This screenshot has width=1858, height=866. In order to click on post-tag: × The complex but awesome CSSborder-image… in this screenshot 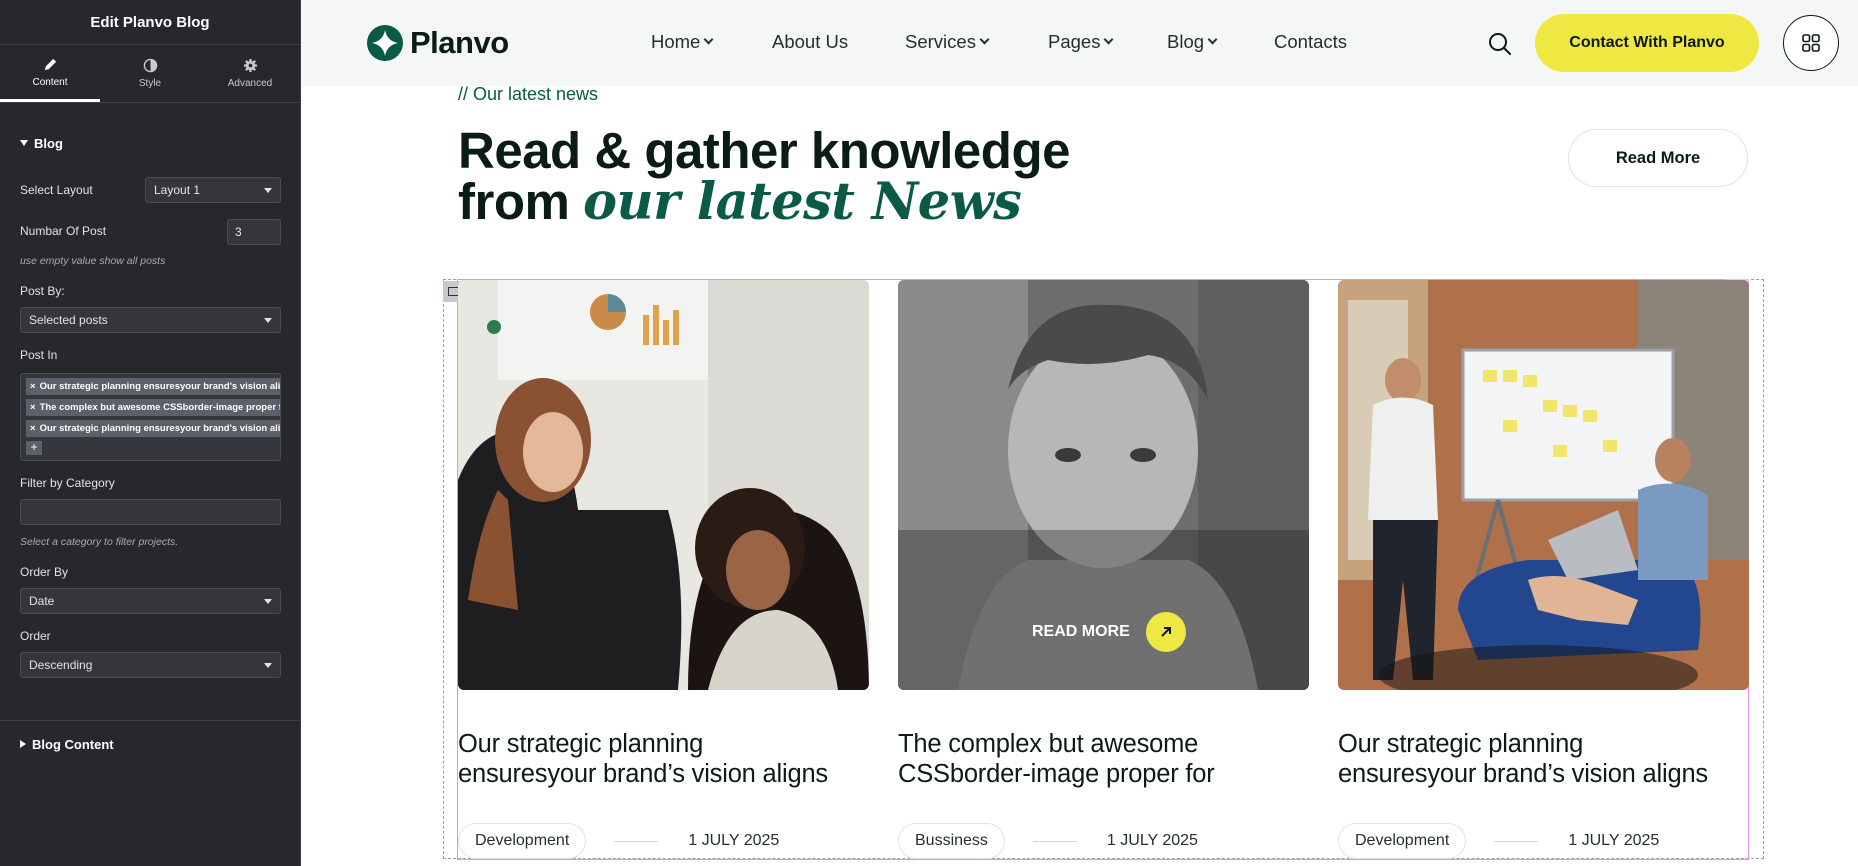, I will do `click(153, 407)`.